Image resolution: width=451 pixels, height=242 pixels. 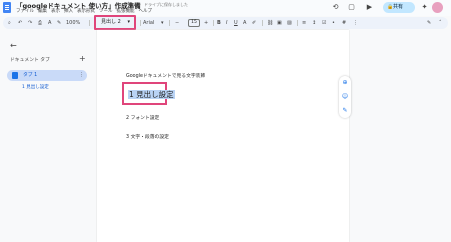 What do you see at coordinates (162, 23) in the screenshot?
I see `font-caret-icon: ▾` at bounding box center [162, 23].